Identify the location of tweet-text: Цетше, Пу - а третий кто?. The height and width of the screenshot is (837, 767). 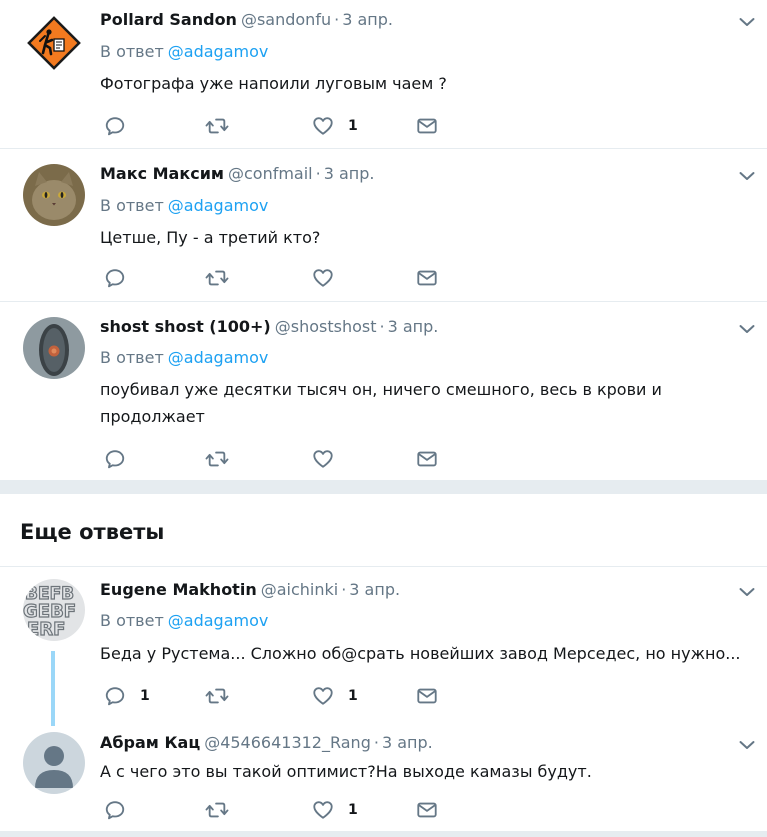
(210, 237).